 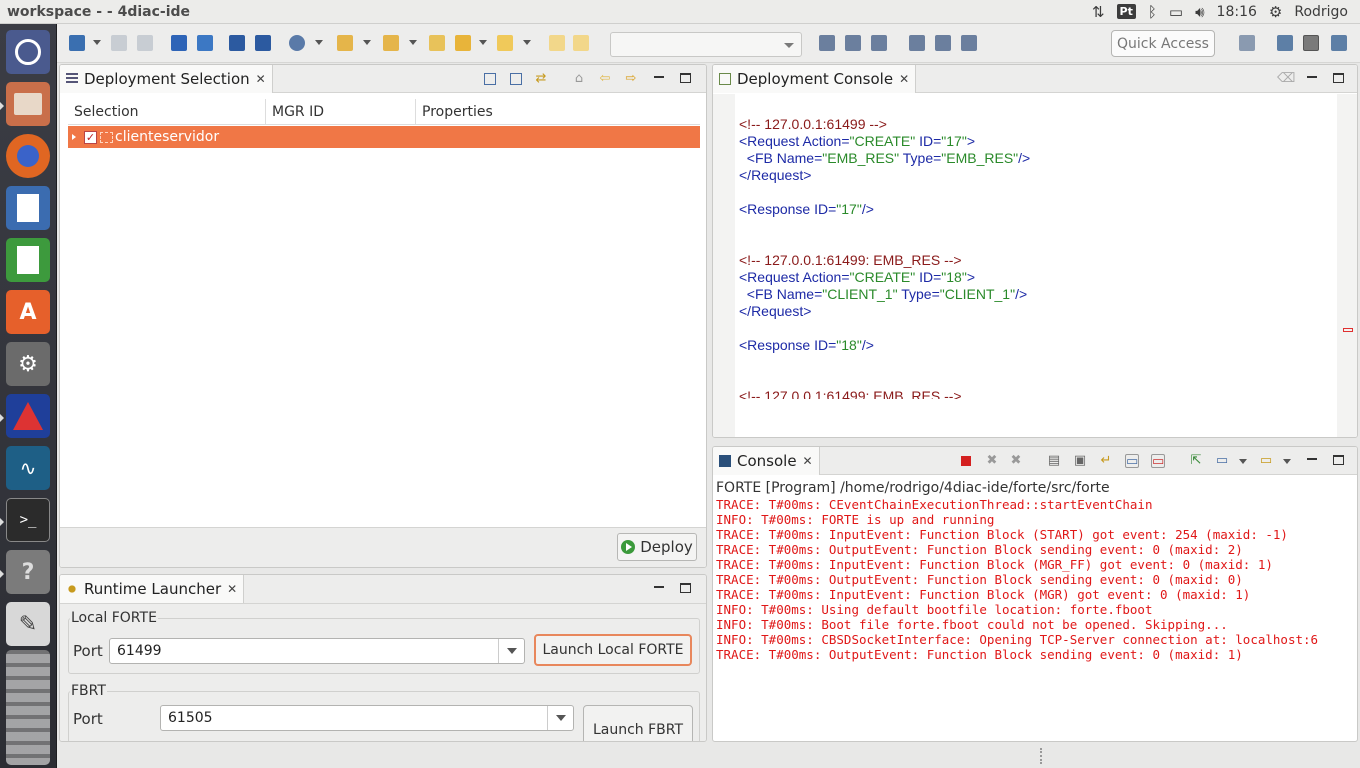 I want to click on expand-arrow-icon, so click(x=75, y=137).